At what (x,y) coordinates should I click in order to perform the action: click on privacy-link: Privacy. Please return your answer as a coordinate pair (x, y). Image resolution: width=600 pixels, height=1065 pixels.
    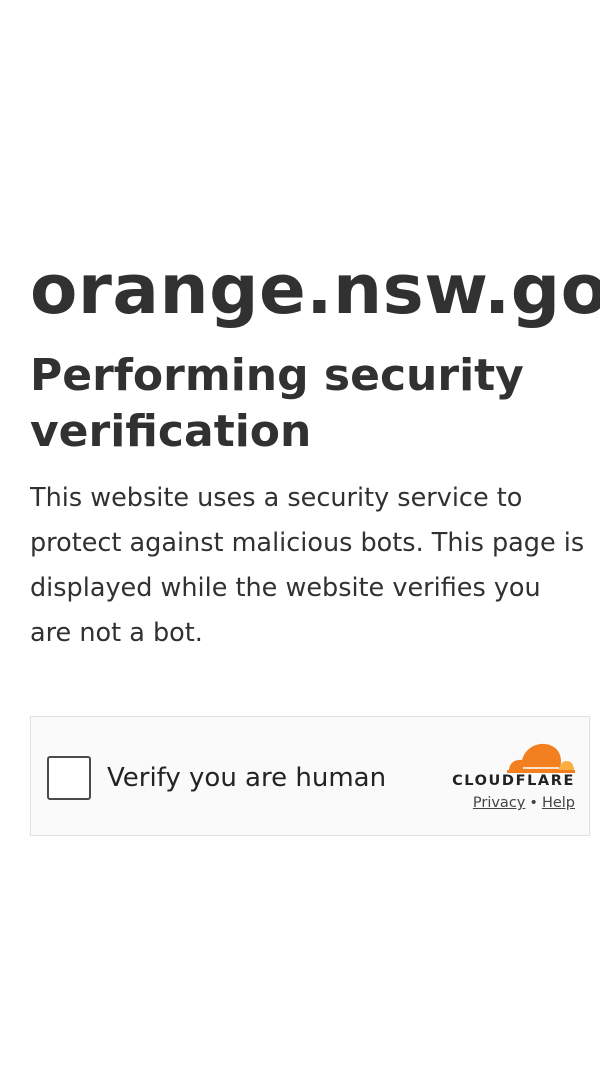
    Looking at the image, I should click on (499, 803).